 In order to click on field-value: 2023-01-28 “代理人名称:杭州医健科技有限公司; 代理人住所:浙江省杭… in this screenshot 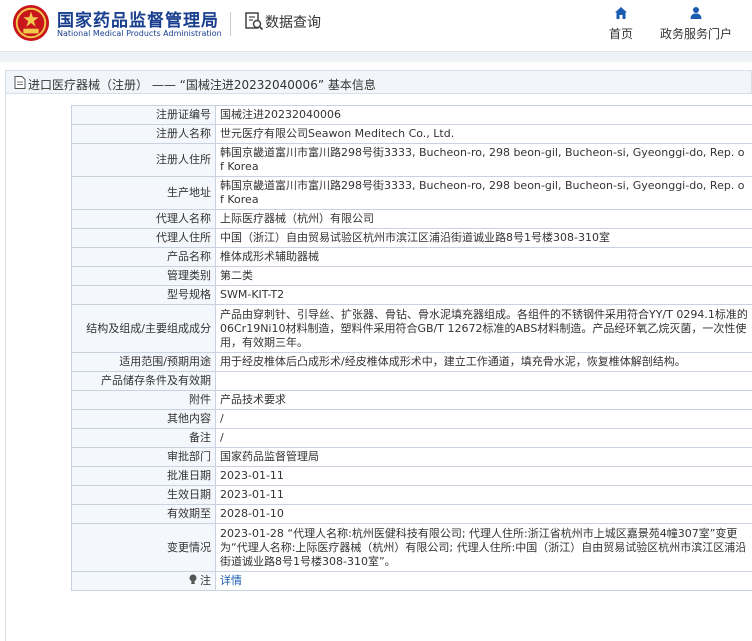, I will do `click(483, 547)`.